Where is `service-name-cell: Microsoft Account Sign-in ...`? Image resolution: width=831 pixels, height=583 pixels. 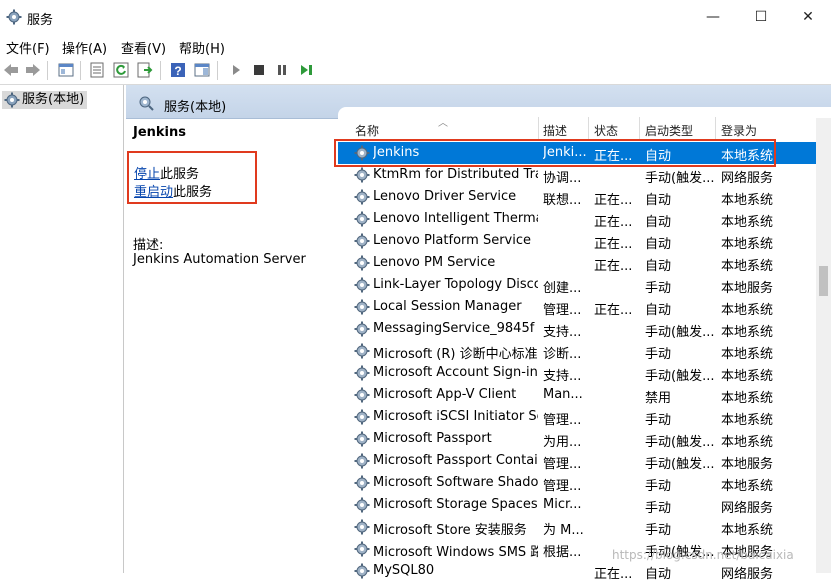 service-name-cell: Microsoft Account Sign-in ... is located at coordinates (455, 372).